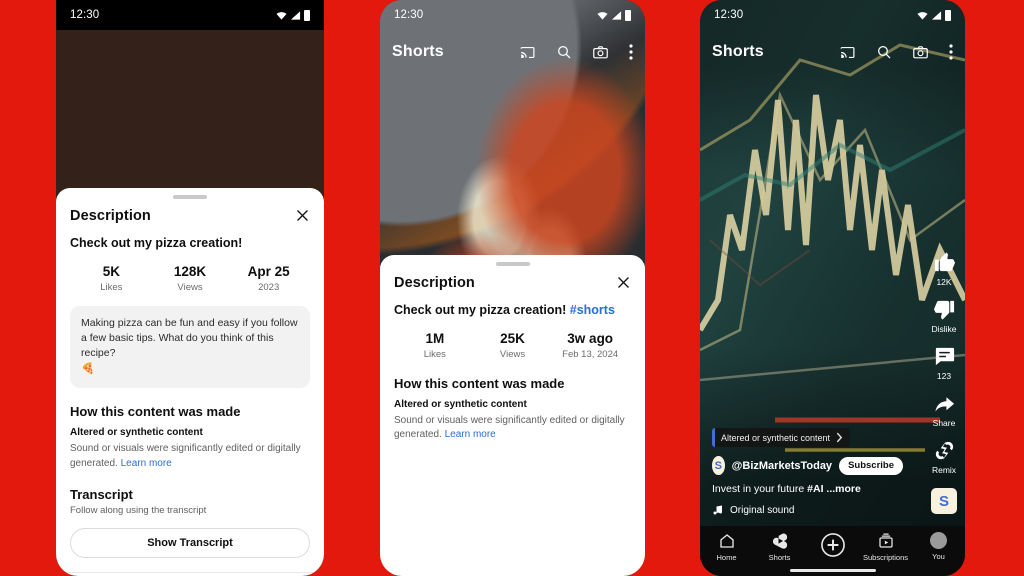 This screenshot has width=1024, height=576. I want to click on nav-item-subscriptions: Subscriptions, so click(885, 547).